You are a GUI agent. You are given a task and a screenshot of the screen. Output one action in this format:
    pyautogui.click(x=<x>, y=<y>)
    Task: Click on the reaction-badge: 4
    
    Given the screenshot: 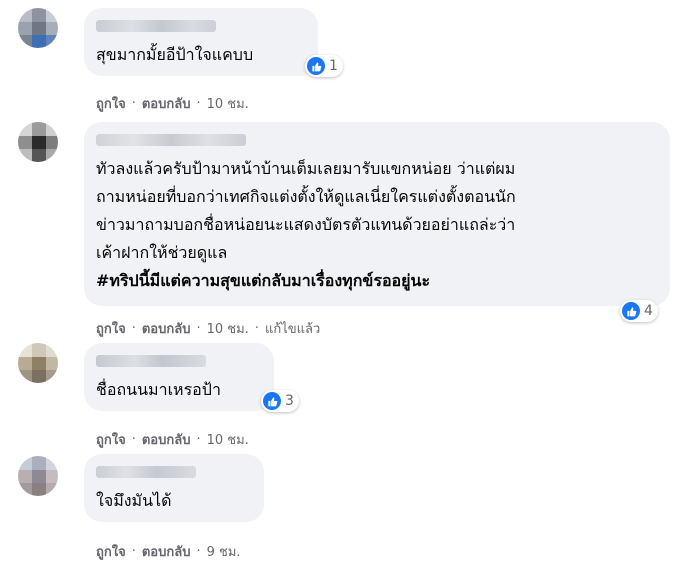 What is the action you would take?
    pyautogui.click(x=639, y=311)
    